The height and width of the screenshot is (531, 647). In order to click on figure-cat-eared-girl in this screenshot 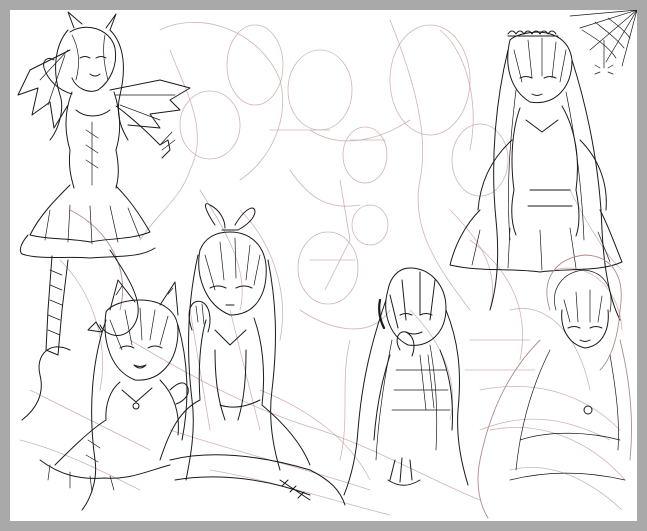, I will do `click(105, 395)`.